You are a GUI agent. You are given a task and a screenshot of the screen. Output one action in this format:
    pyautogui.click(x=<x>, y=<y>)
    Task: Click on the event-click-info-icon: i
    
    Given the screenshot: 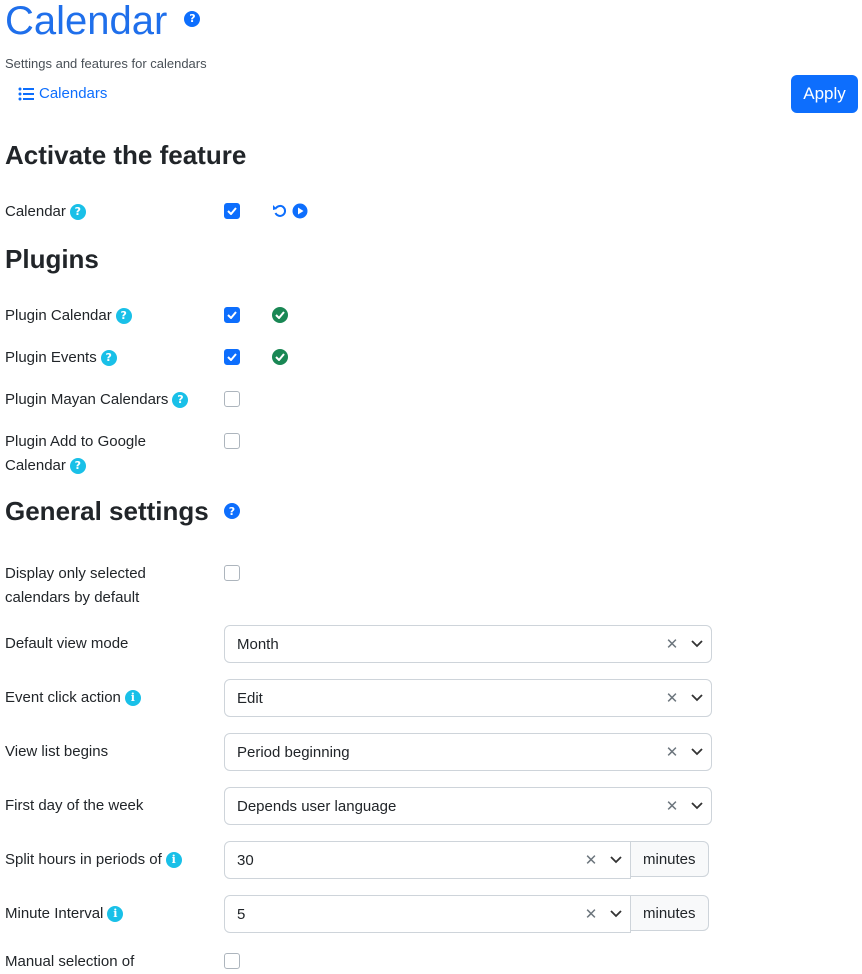 What is the action you would take?
    pyautogui.click(x=132, y=698)
    